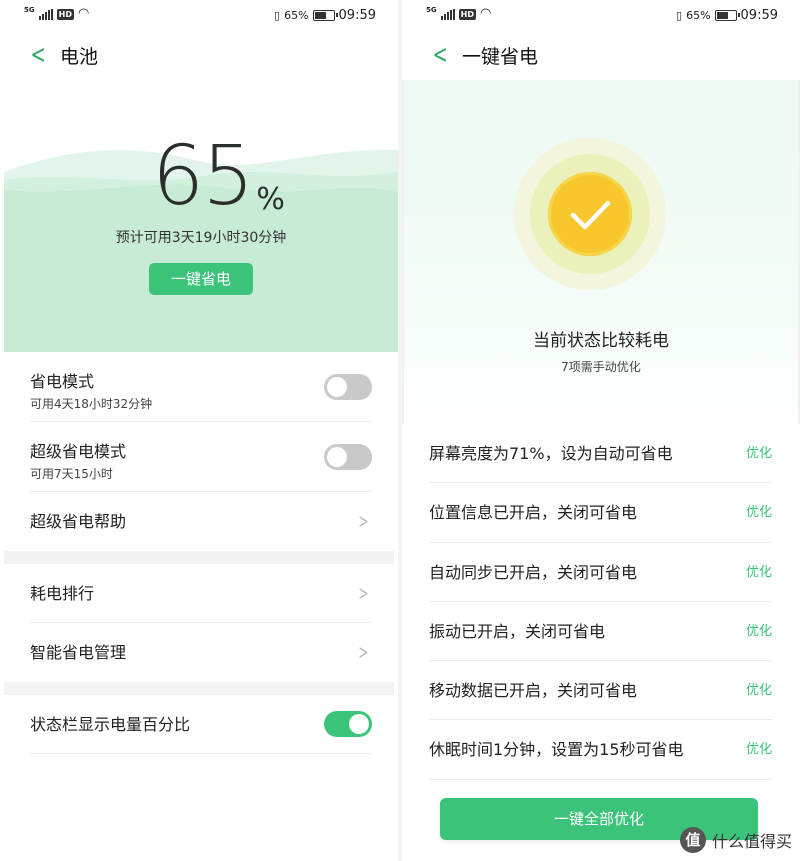  Describe the element at coordinates (91, 404) in the screenshot. I see `row-subtitle: 可用4天18小时32分钟` at that location.